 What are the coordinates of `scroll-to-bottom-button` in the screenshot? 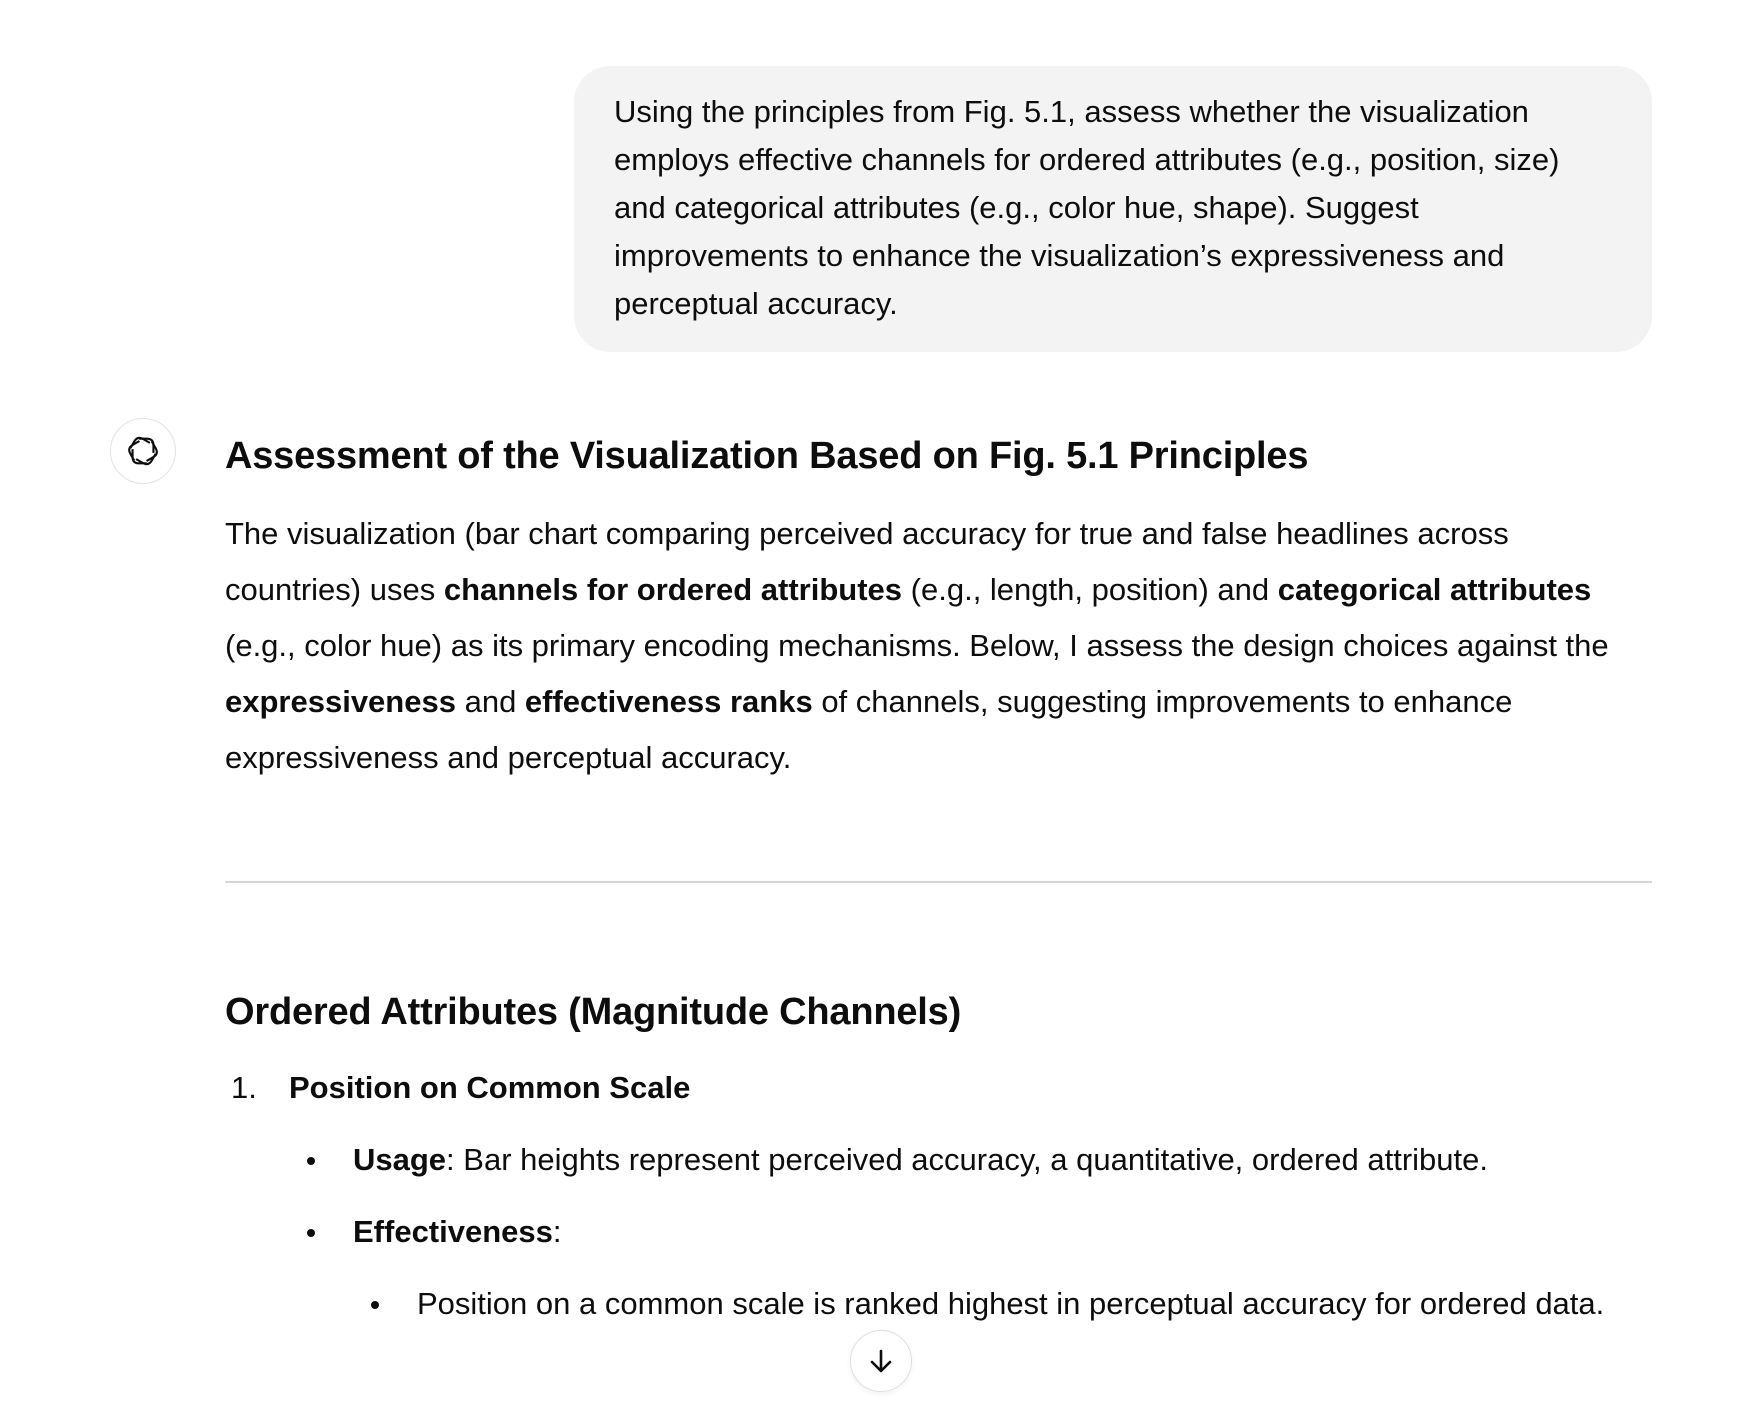 It's located at (881, 1361).